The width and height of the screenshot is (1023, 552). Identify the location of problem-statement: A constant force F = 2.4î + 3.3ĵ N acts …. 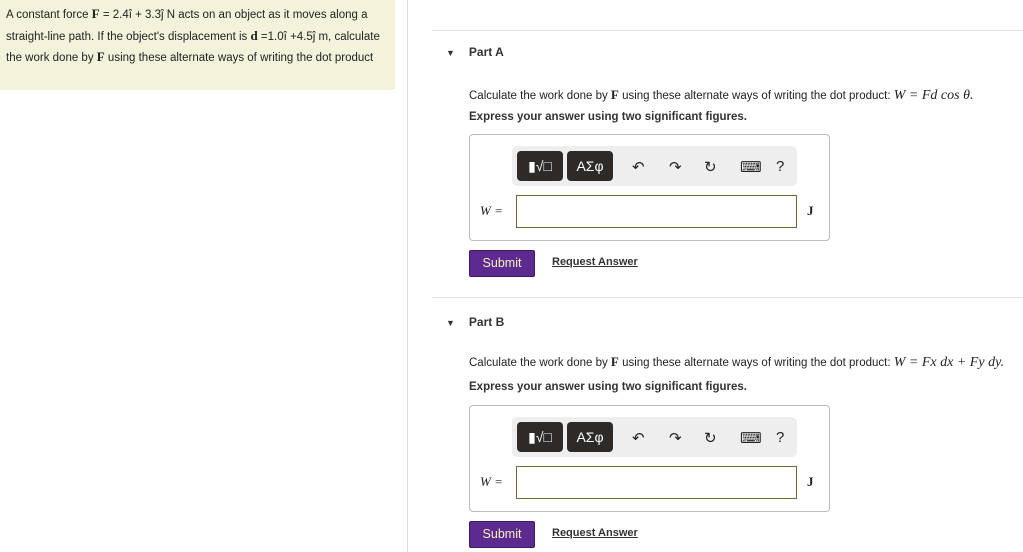
(197, 45).